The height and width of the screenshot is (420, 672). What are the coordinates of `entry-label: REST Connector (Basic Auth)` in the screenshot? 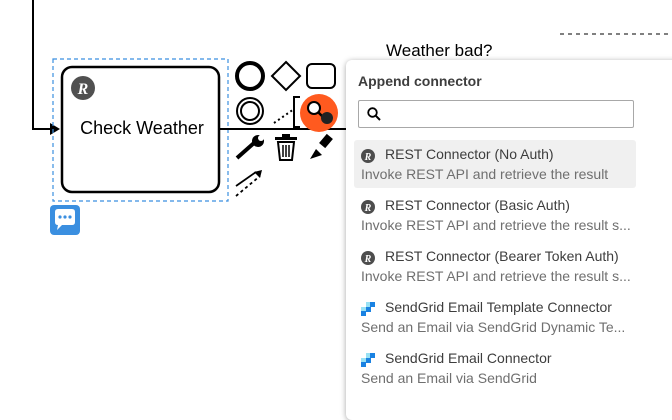 It's located at (477, 205).